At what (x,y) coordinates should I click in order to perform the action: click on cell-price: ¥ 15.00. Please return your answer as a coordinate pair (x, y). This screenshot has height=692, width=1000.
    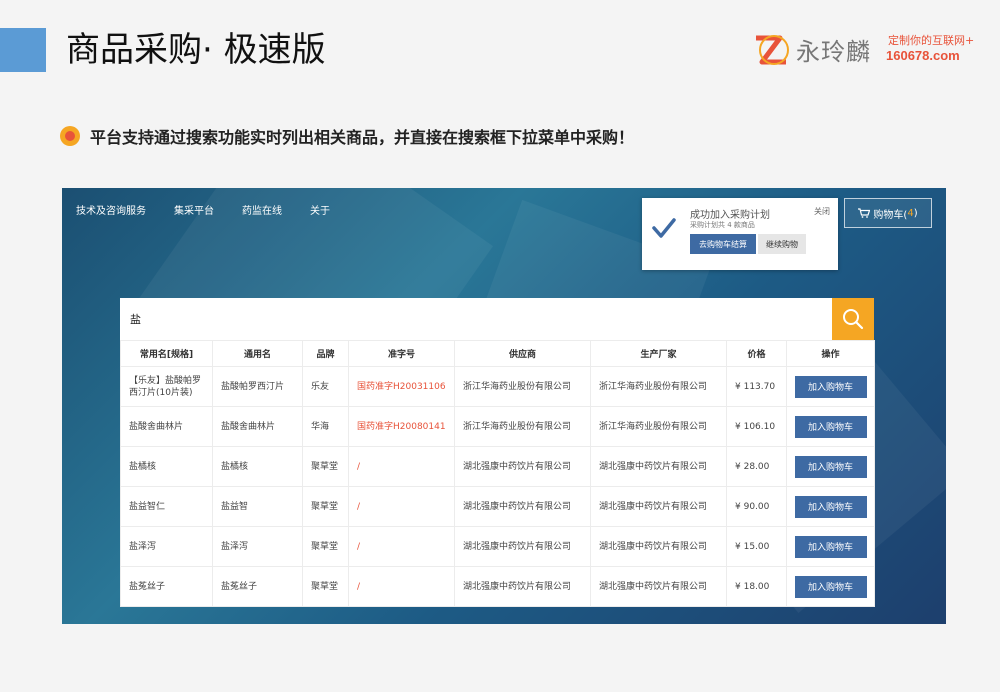
    Looking at the image, I should click on (756, 546).